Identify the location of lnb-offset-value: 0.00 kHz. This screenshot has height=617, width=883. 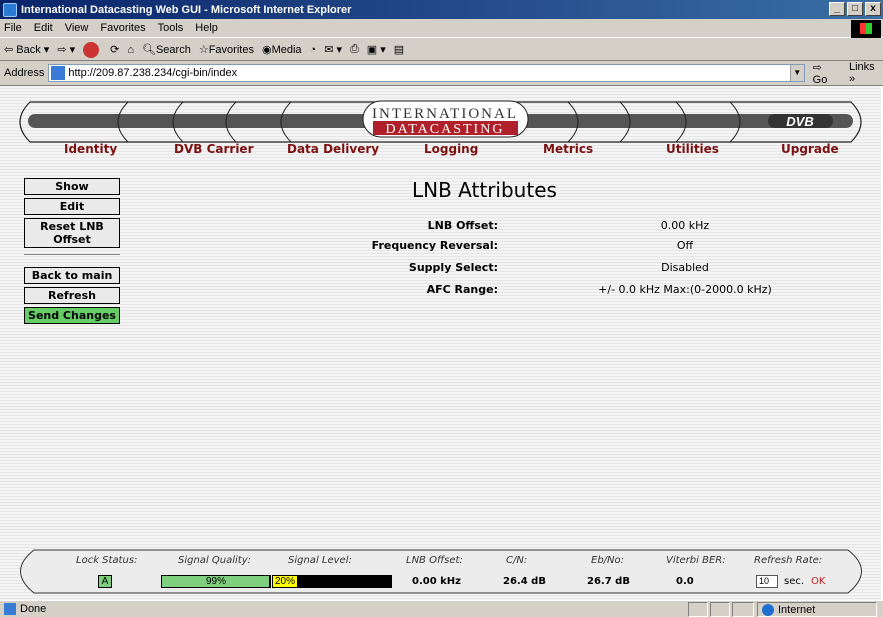
(436, 581).